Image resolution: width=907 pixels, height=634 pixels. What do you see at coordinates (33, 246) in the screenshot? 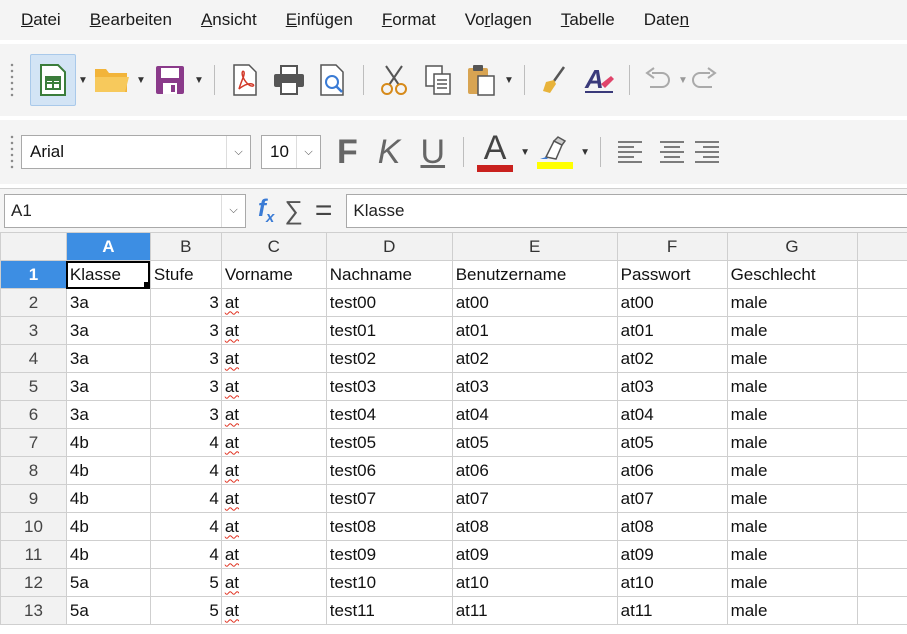
I see `select-all-corner` at bounding box center [33, 246].